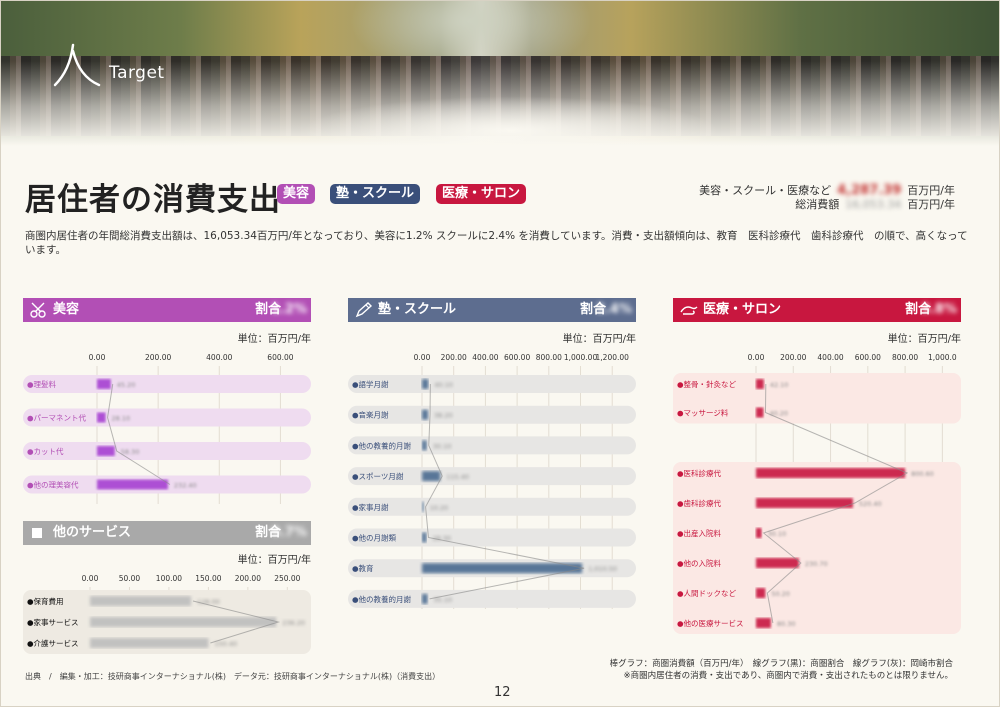 The width and height of the screenshot is (1000, 707). I want to click on value-label: 40.10, so click(443, 385).